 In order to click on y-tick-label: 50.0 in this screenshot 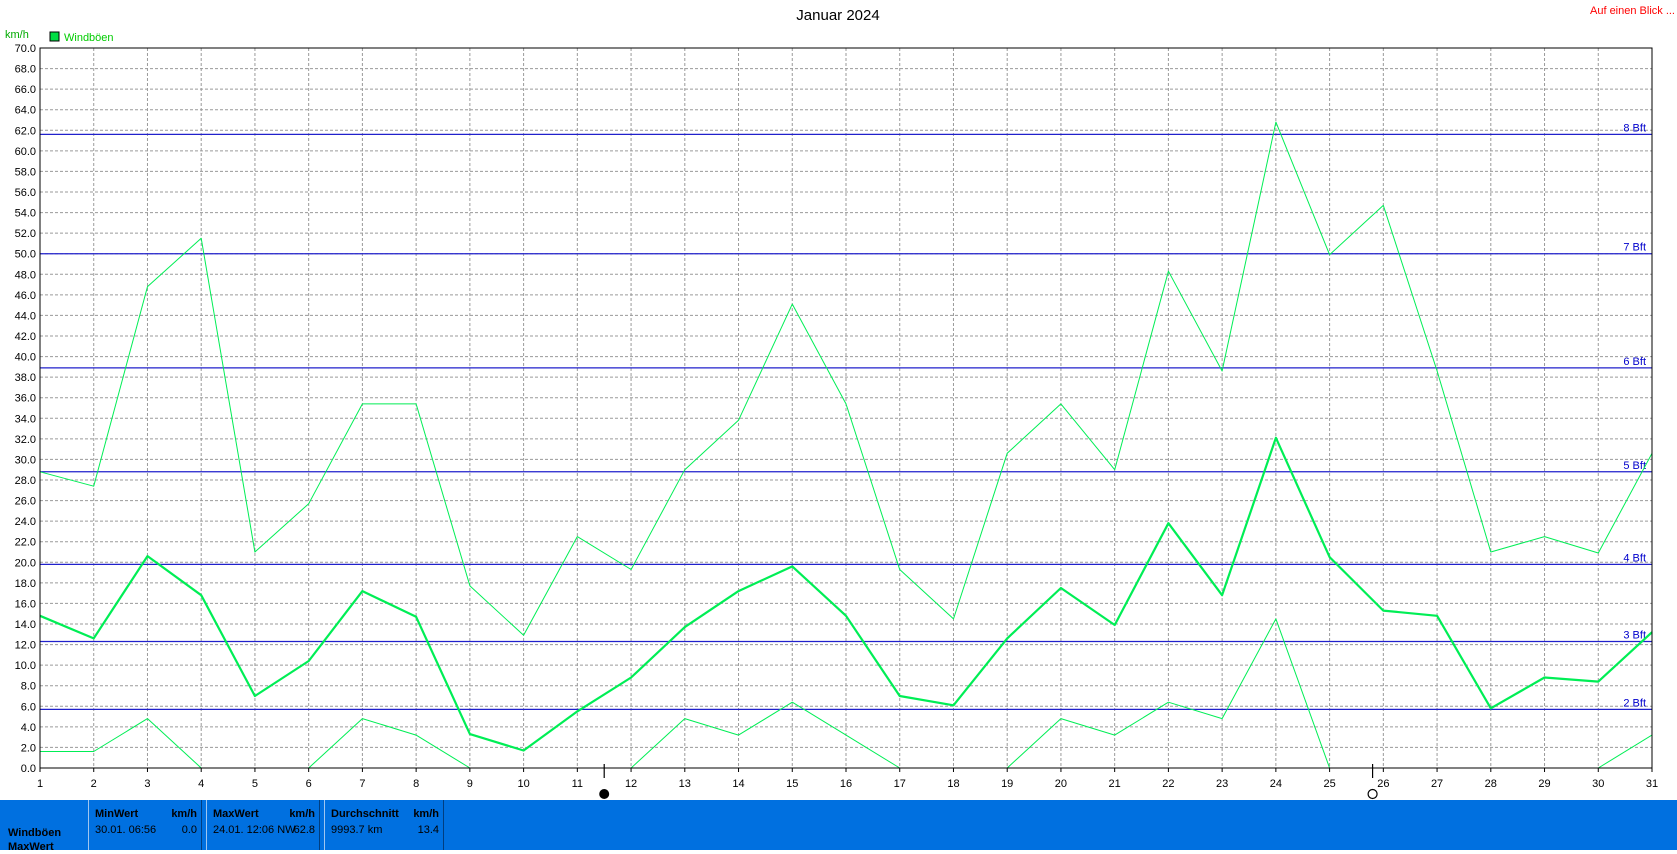, I will do `click(25, 255)`.